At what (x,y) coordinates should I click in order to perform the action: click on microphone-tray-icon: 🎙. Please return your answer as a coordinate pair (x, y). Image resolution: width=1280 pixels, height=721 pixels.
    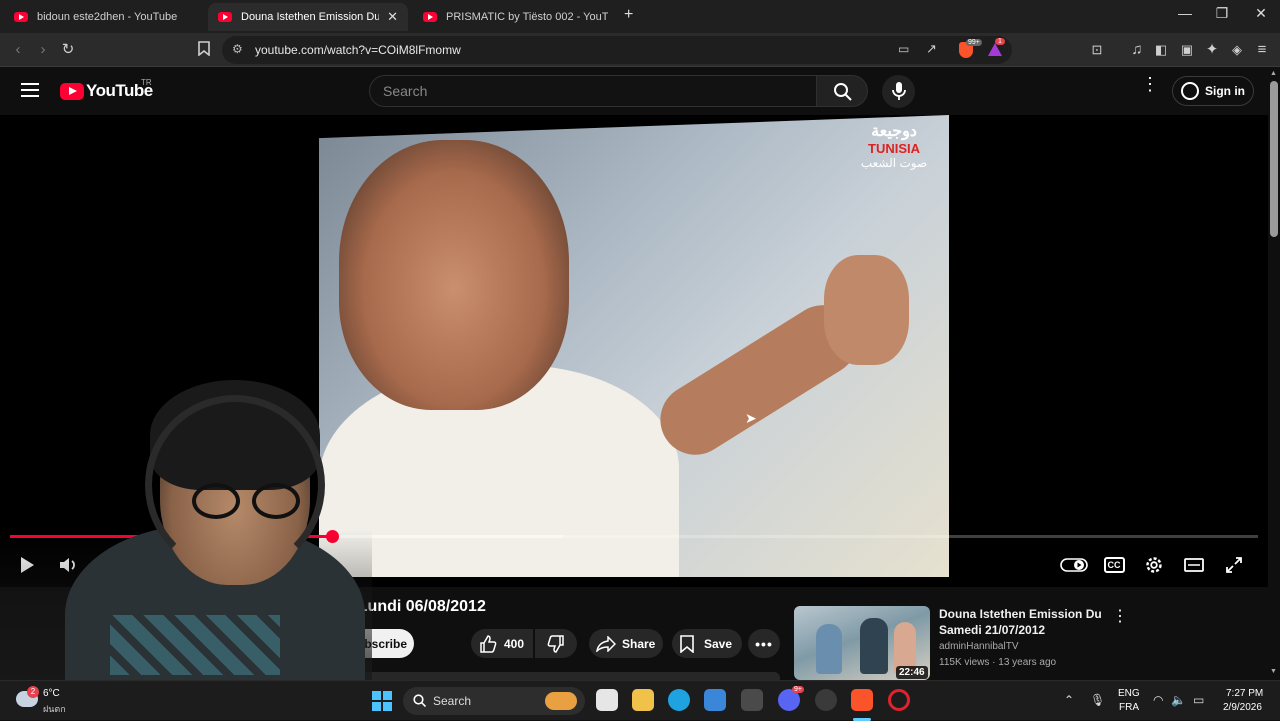
    Looking at the image, I should click on (1097, 700).